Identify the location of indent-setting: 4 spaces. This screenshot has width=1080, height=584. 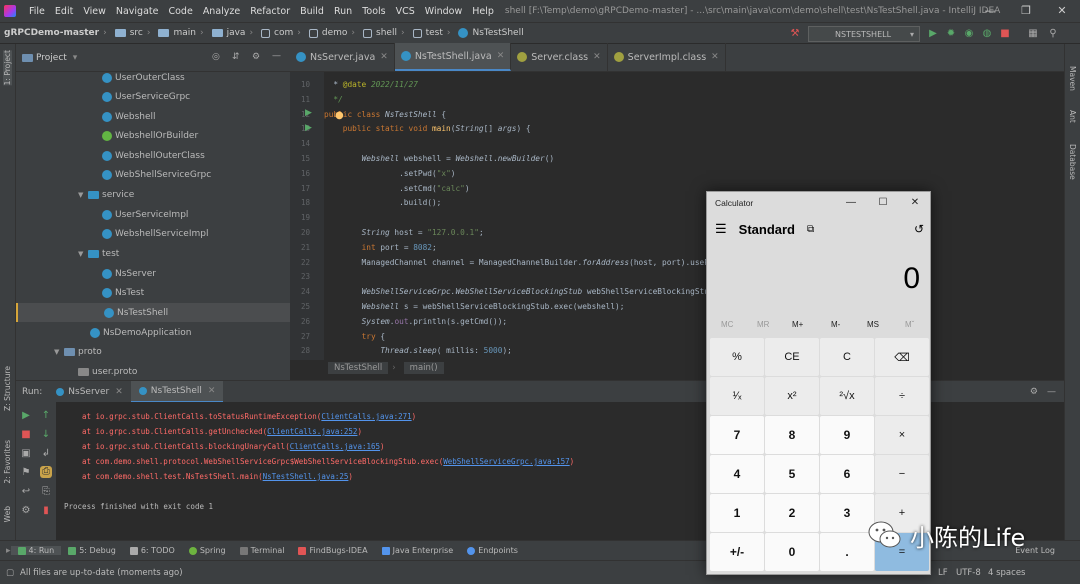
(1006, 573).